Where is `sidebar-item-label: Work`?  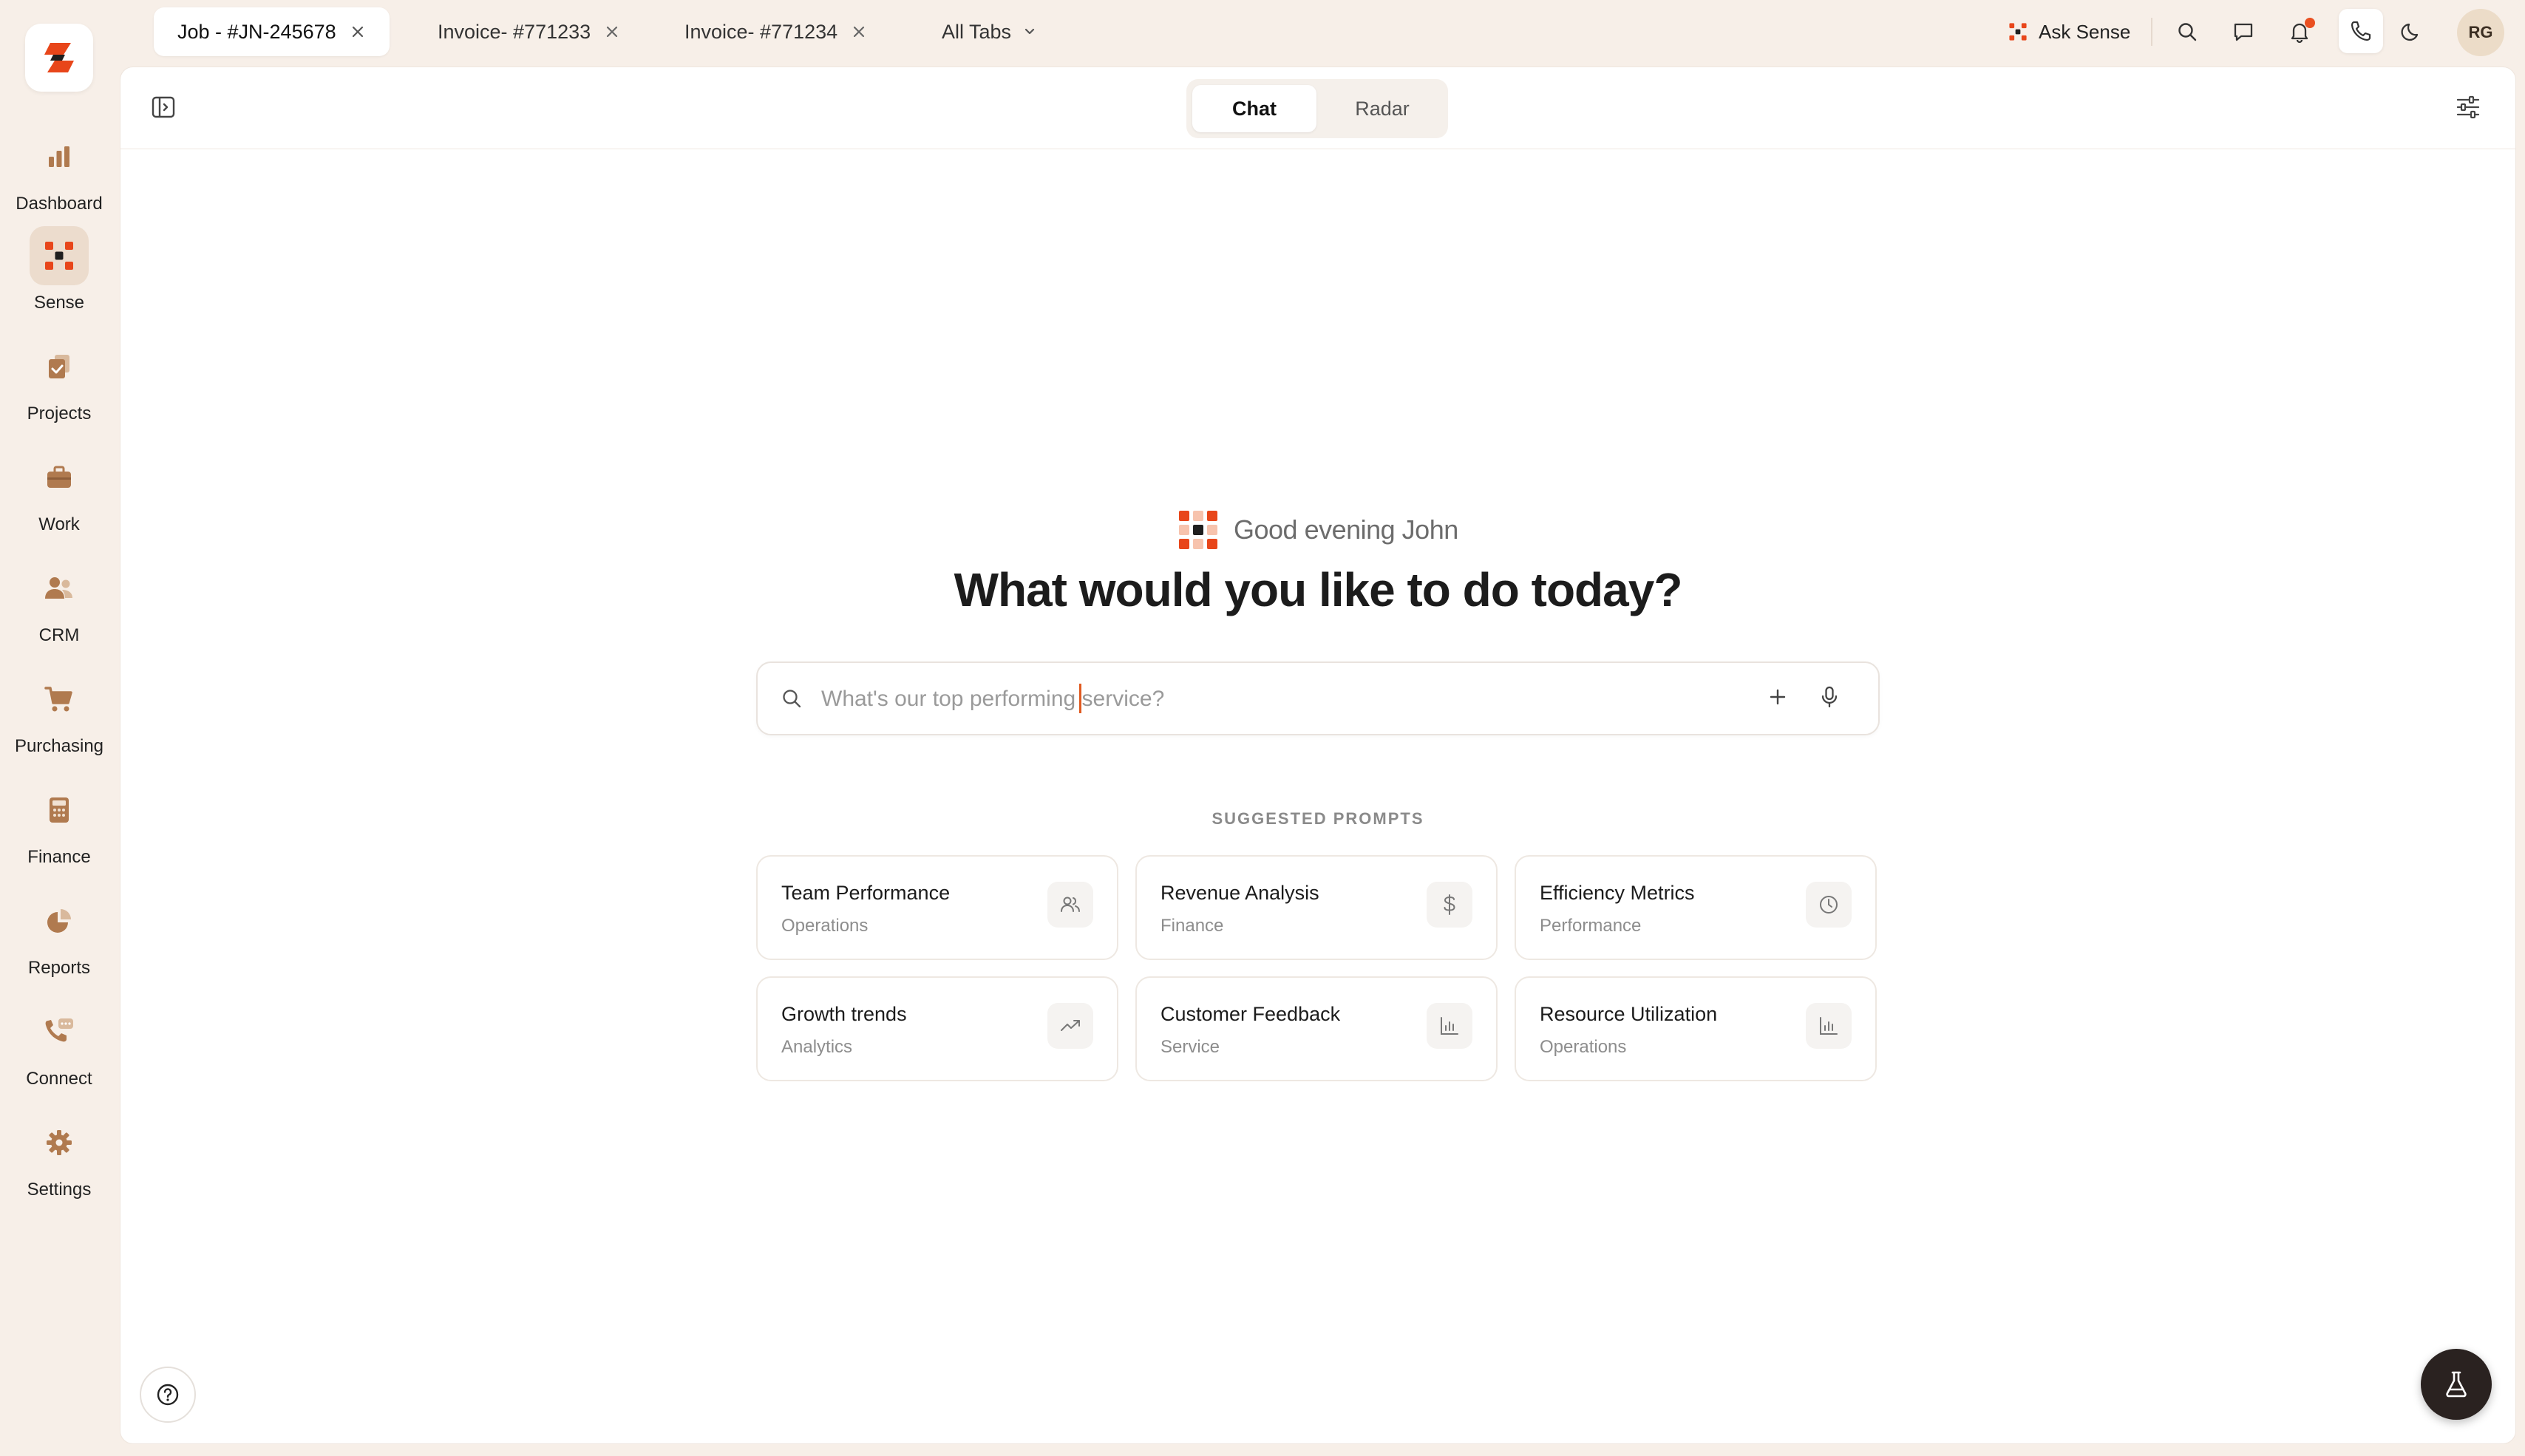
sidebar-item-label: Work is located at coordinates (59, 524).